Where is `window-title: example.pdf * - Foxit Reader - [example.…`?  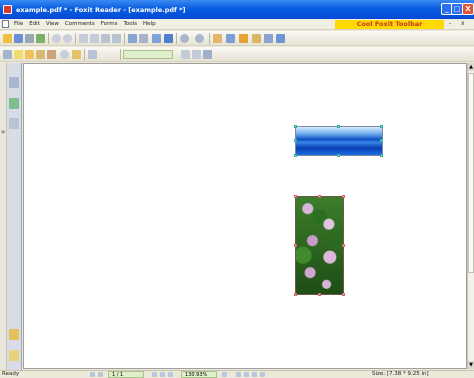 window-title: example.pdf * - Foxit Reader - [example.… is located at coordinates (101, 9).